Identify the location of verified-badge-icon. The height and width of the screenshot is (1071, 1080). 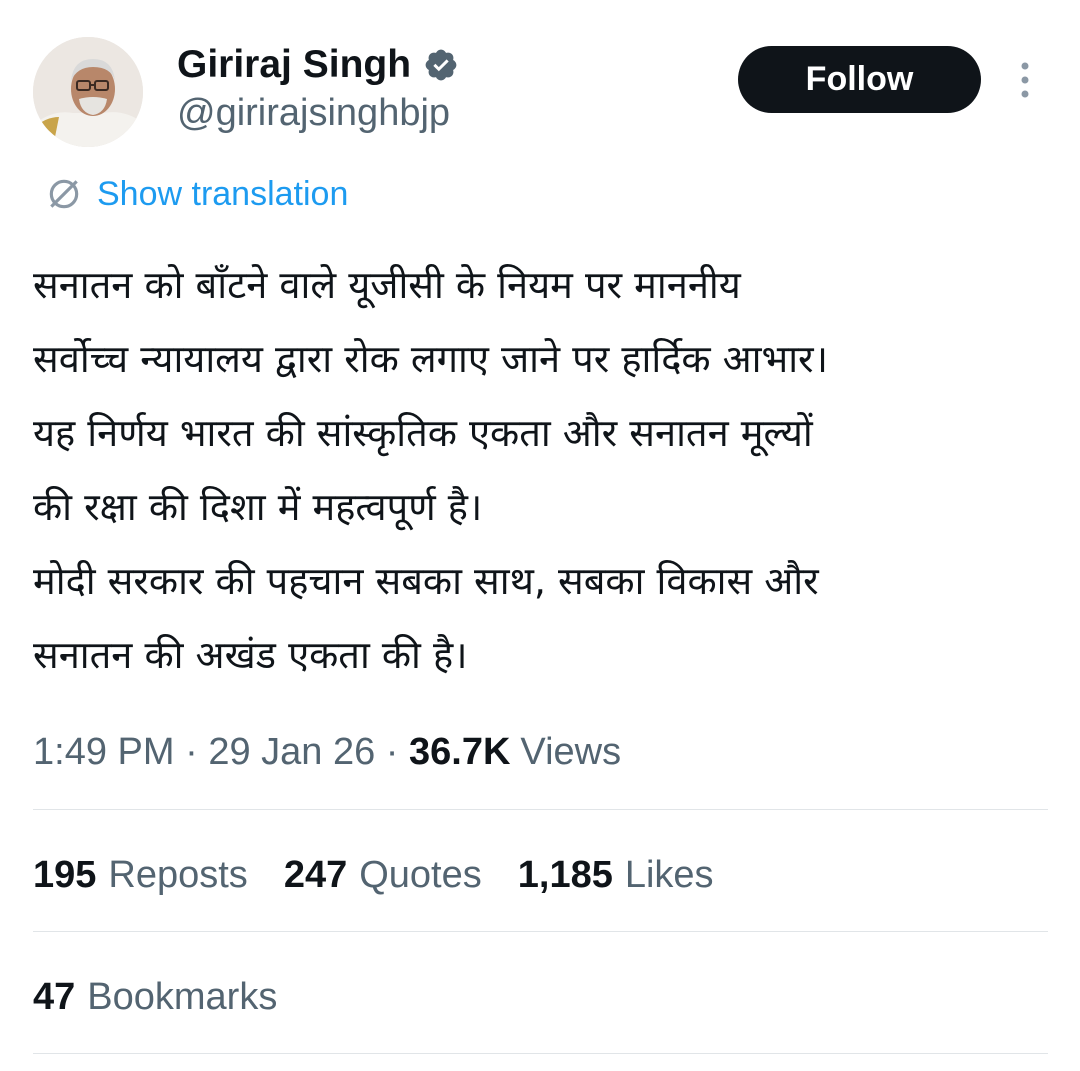
(441, 65).